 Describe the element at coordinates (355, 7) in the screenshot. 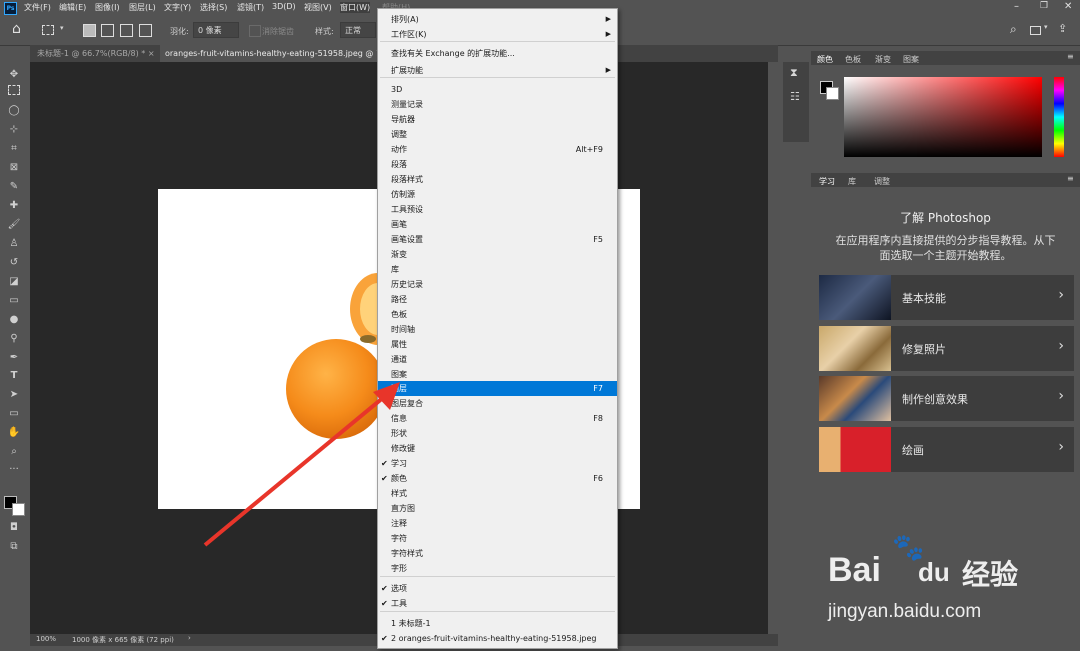

I see `menu-window: 窗口(W)` at that location.